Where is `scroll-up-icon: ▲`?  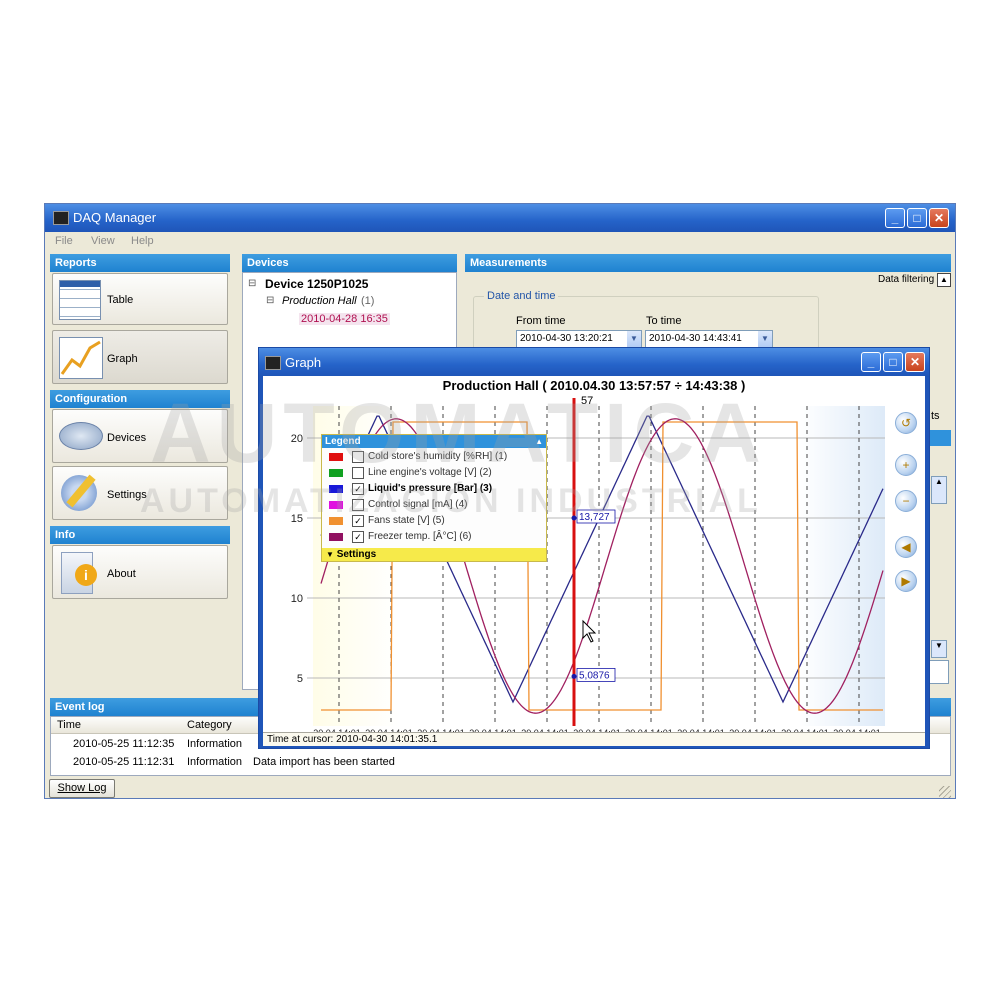 scroll-up-icon: ▲ is located at coordinates (939, 490).